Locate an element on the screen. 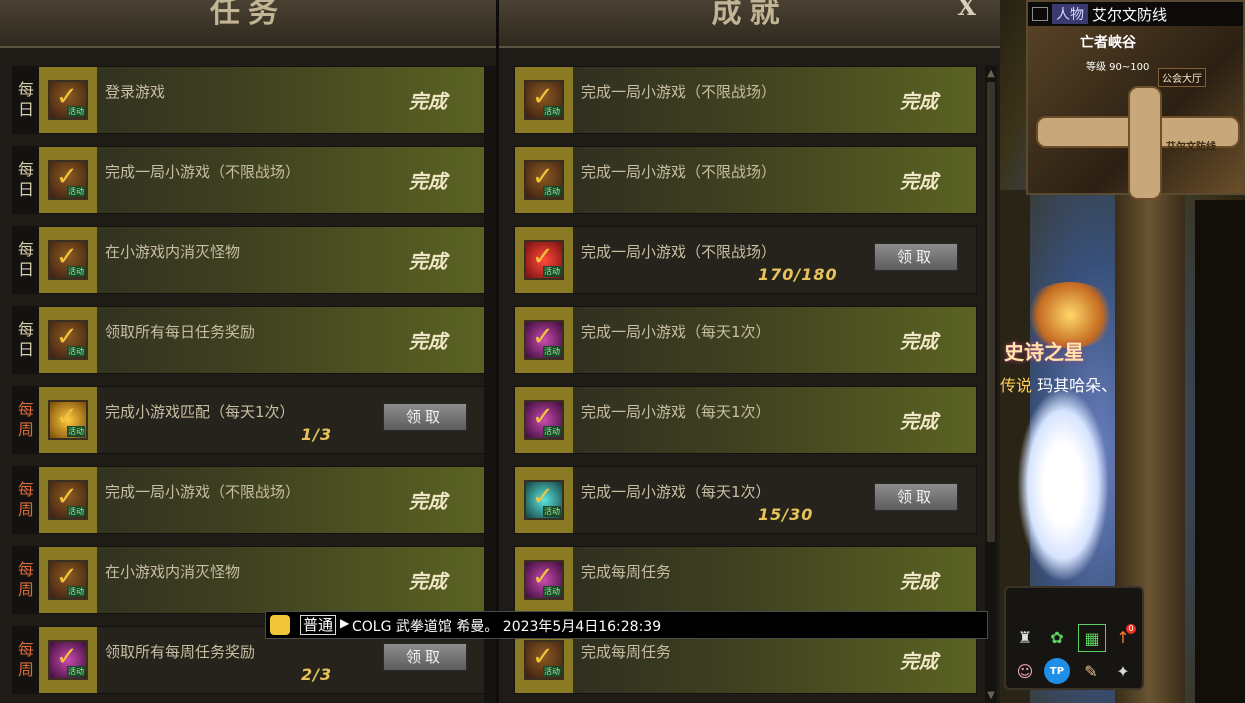  quest-row: ✓ 活动 完成每周任务 完成 is located at coordinates (745, 580).